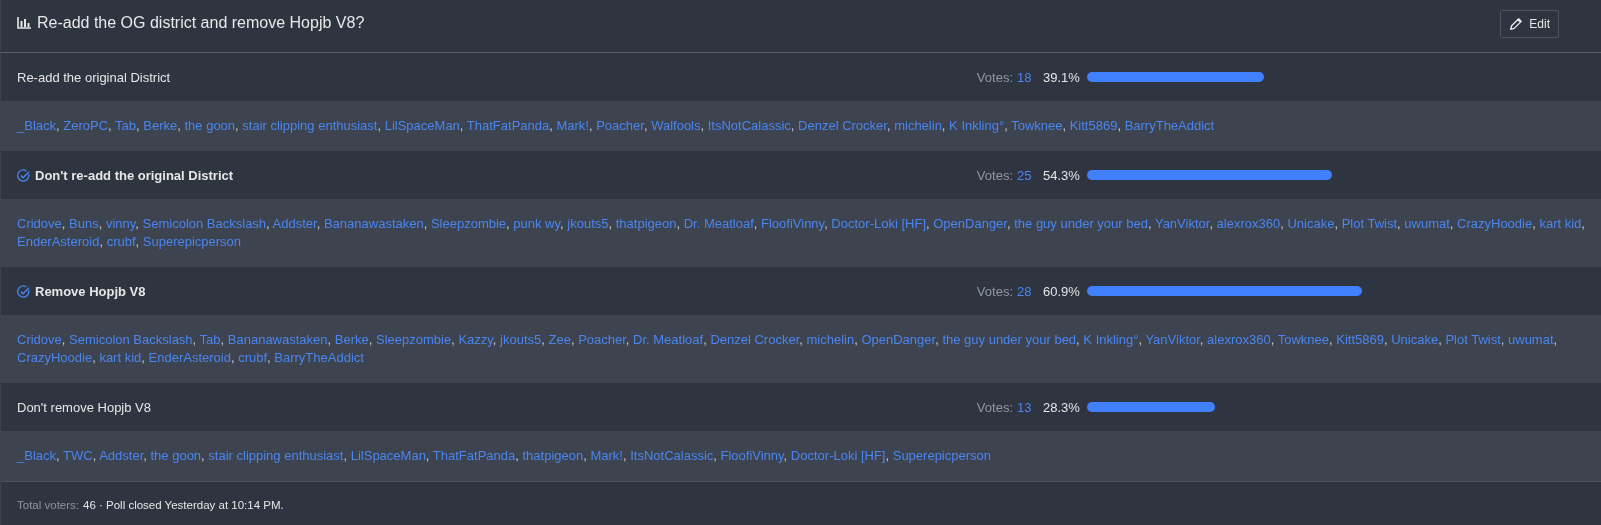 Image resolution: width=1601 pixels, height=525 pixels. Describe the element at coordinates (84, 223) in the screenshot. I see `voter-link: Buns` at that location.